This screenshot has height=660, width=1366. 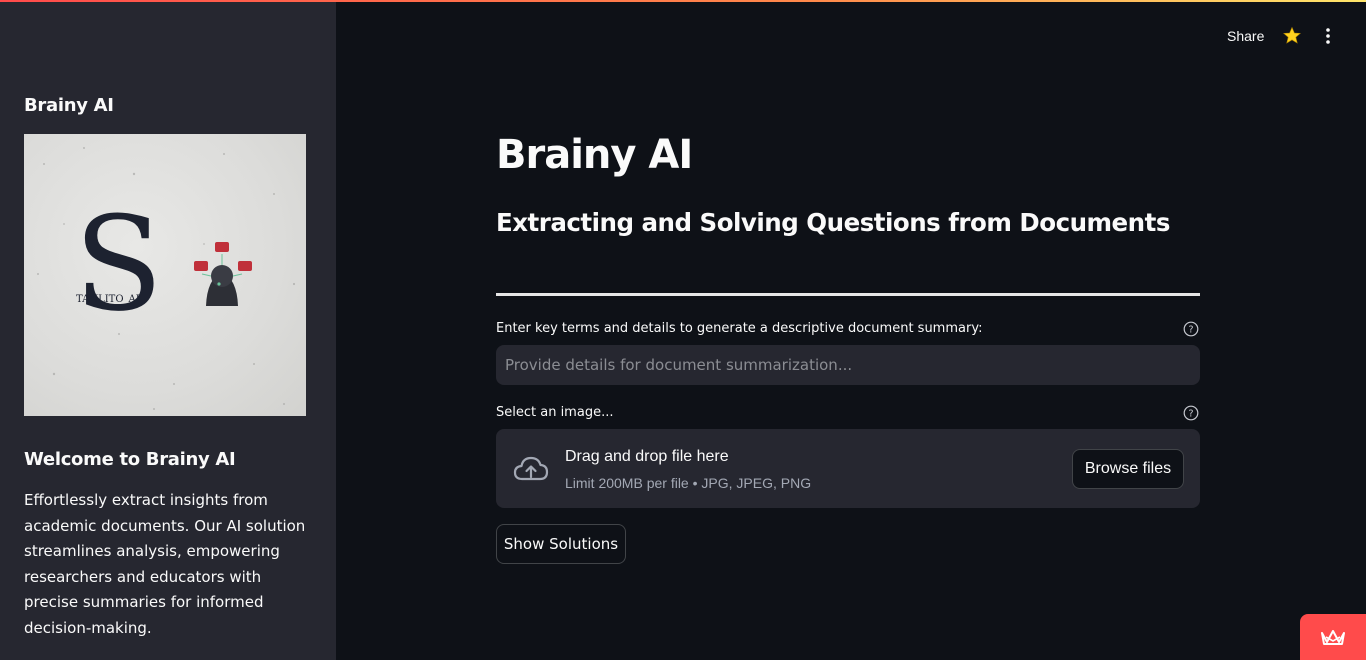 I want to click on crown-icon, so click(x=1333, y=637).